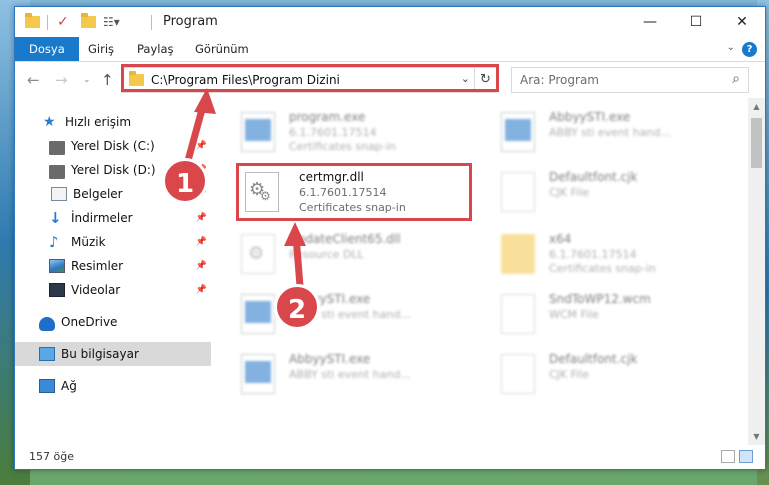 The image size is (769, 485). I want to click on step-badge-1: 1, so click(185, 181).